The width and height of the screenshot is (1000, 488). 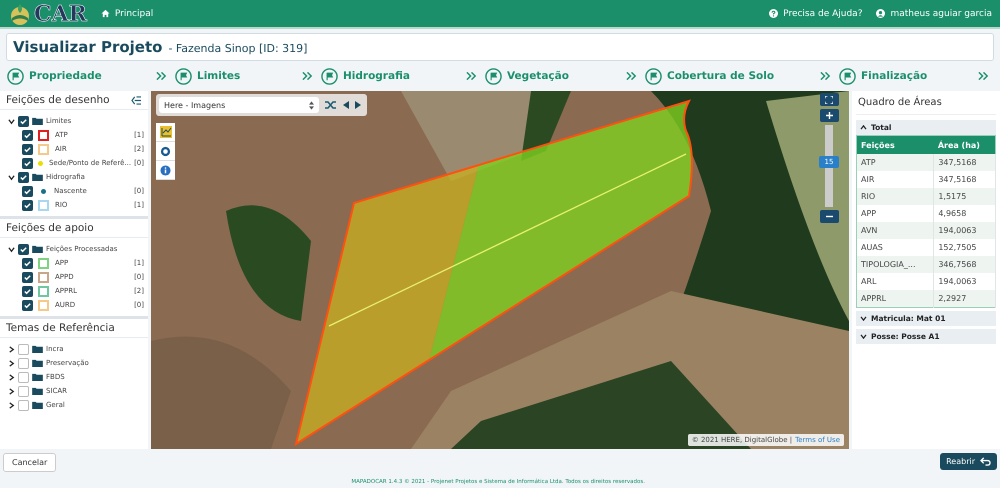 I want to click on plus-icon, so click(x=829, y=115).